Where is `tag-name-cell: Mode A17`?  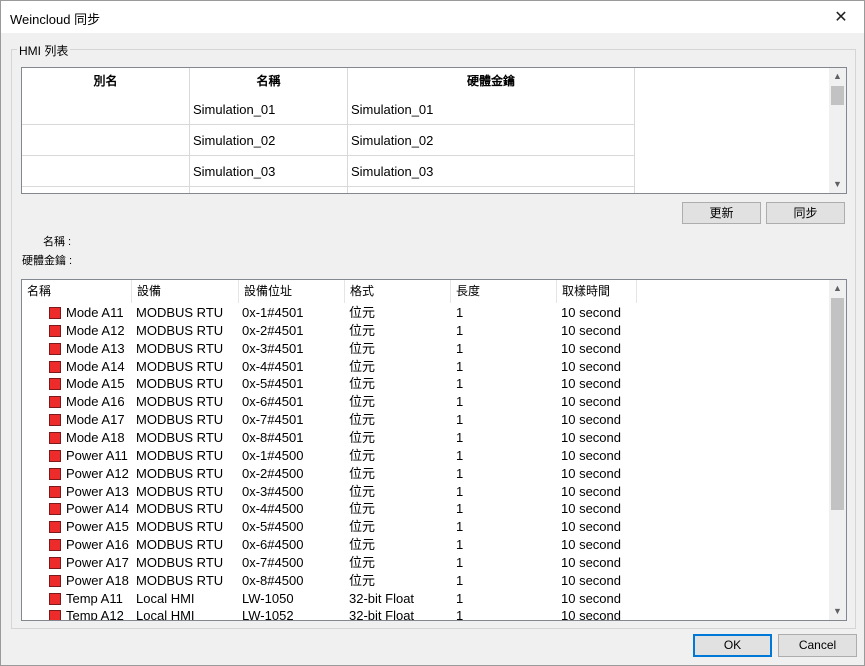 tag-name-cell: Mode A17 is located at coordinates (95, 420).